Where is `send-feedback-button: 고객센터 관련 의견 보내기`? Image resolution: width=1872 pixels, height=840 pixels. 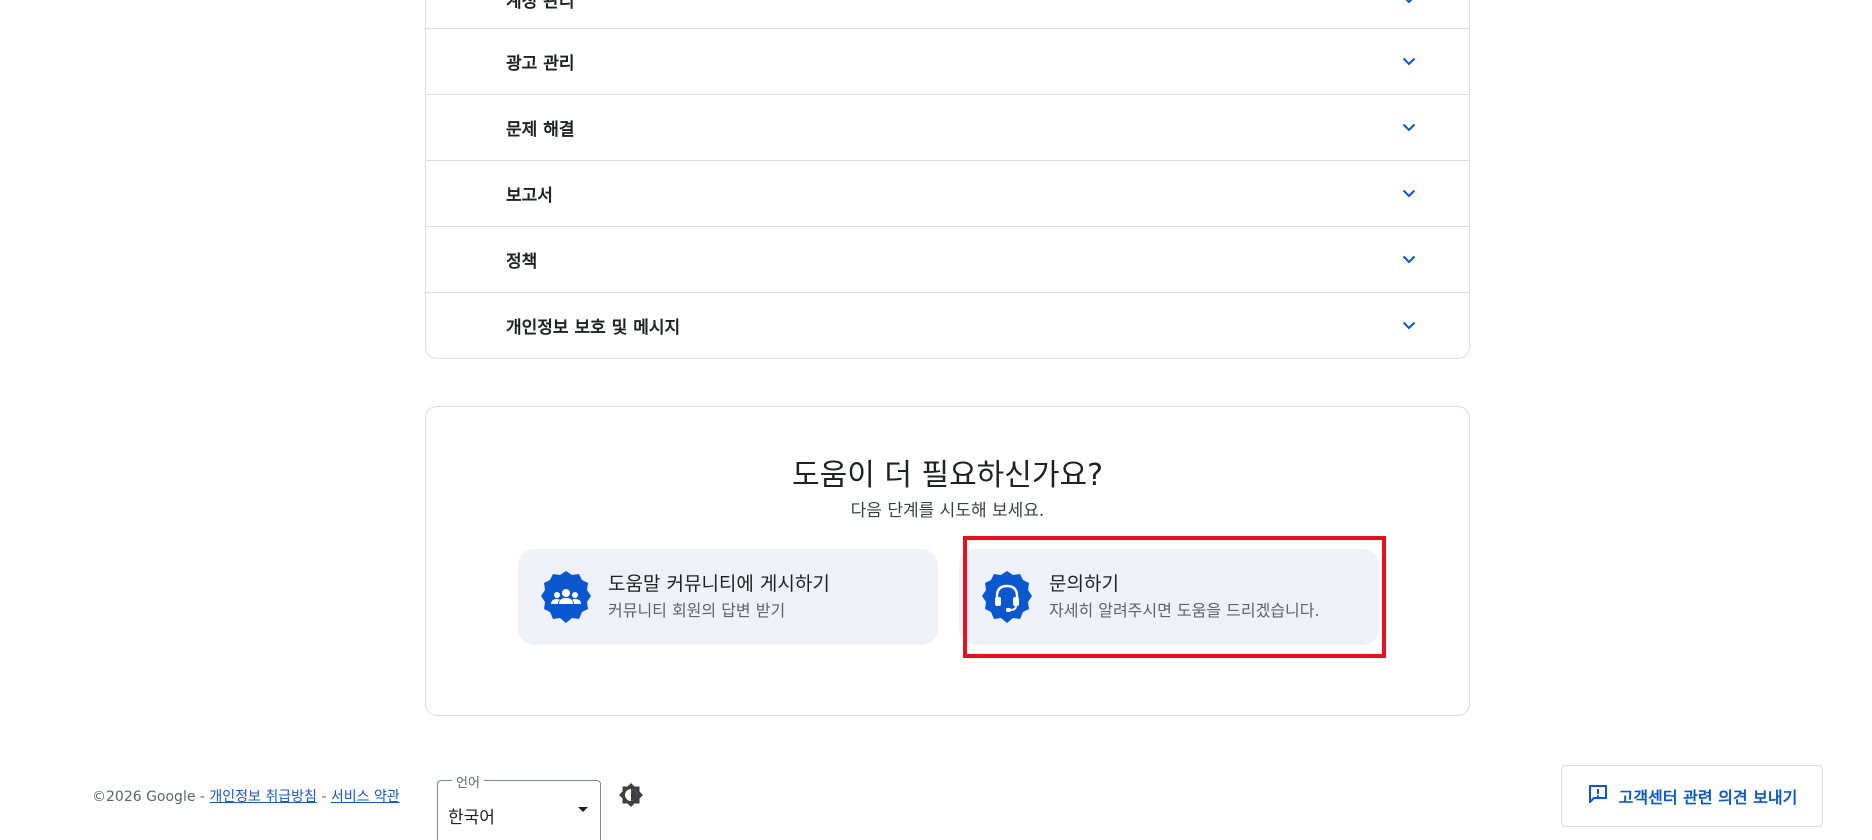 send-feedback-button: 고객센터 관련 의견 보내기 is located at coordinates (1692, 796).